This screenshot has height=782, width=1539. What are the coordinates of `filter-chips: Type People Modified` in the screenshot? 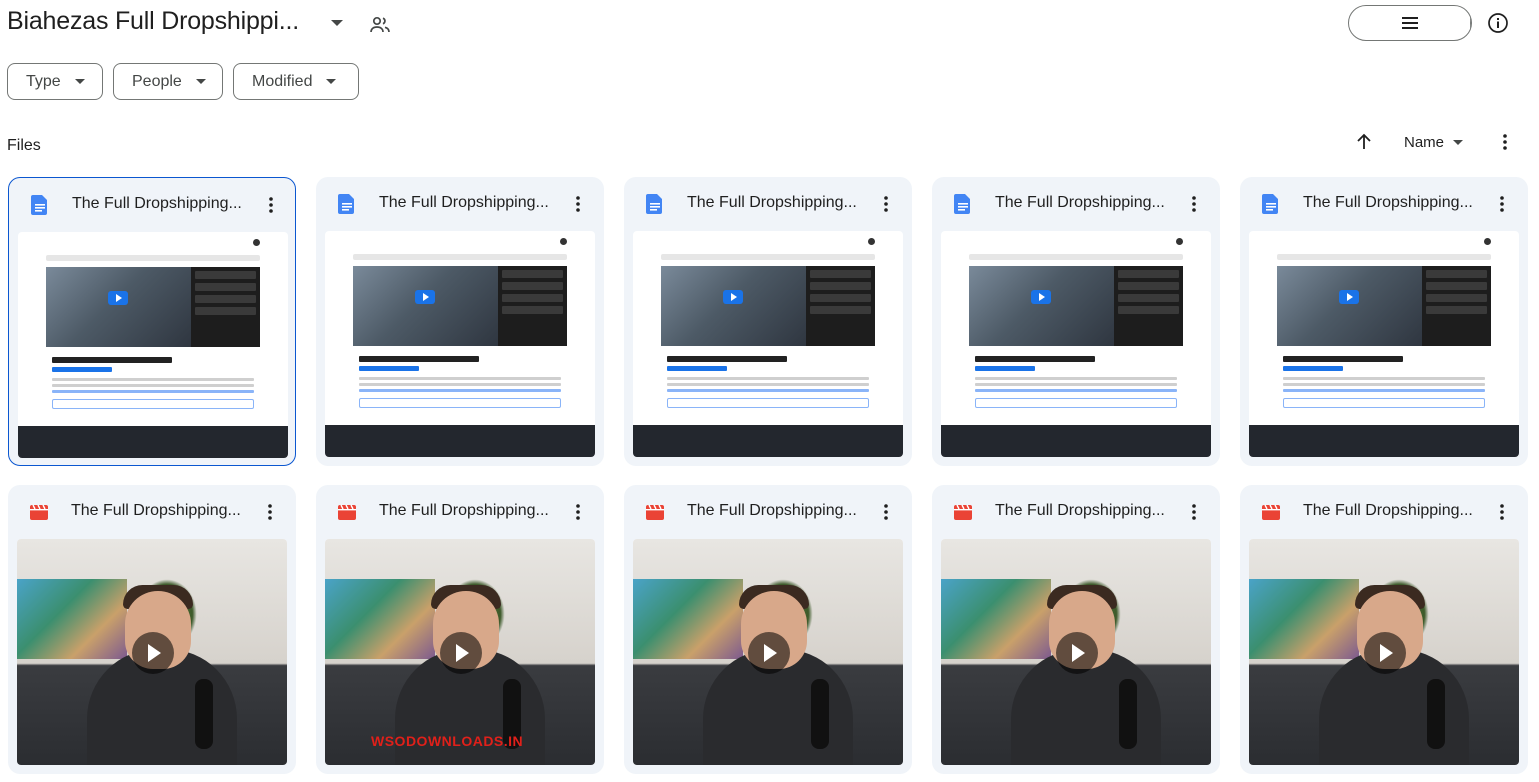 It's located at (183, 81).